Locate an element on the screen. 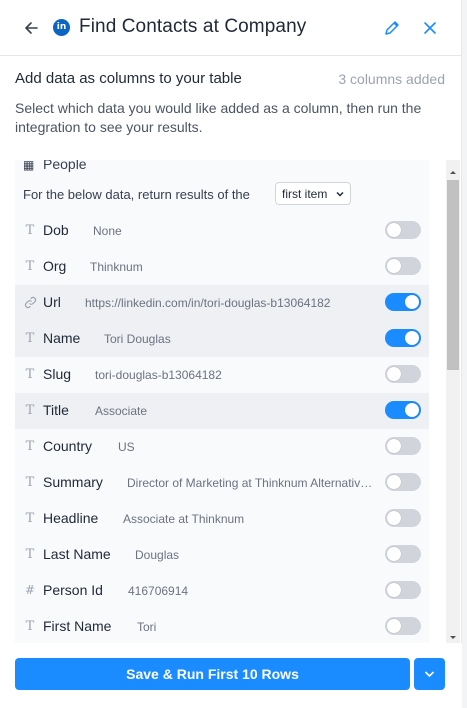  column-sample-value: Thinknum is located at coordinates (116, 267).